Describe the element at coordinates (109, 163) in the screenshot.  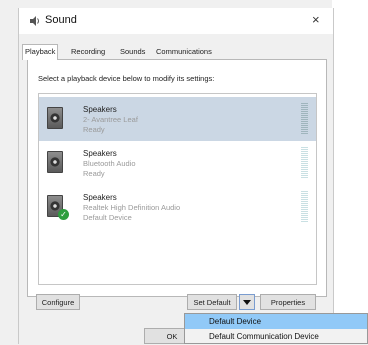
I see `device-description: Bluetooth Audio` at that location.